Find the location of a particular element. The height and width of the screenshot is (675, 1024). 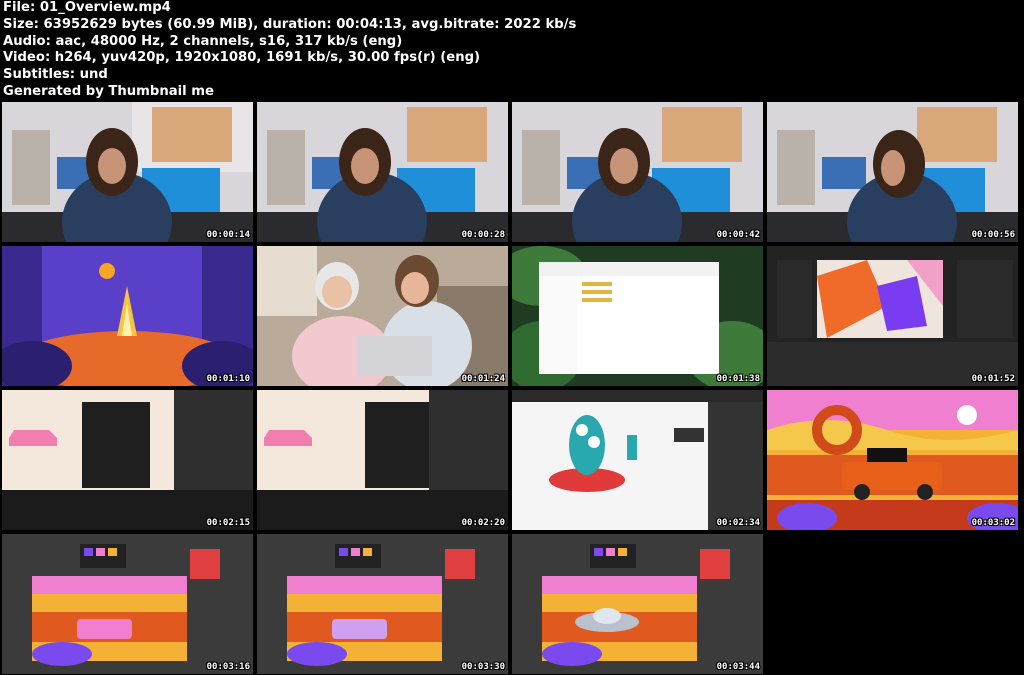

thumbnail: 00:00:56 is located at coordinates (892, 172).